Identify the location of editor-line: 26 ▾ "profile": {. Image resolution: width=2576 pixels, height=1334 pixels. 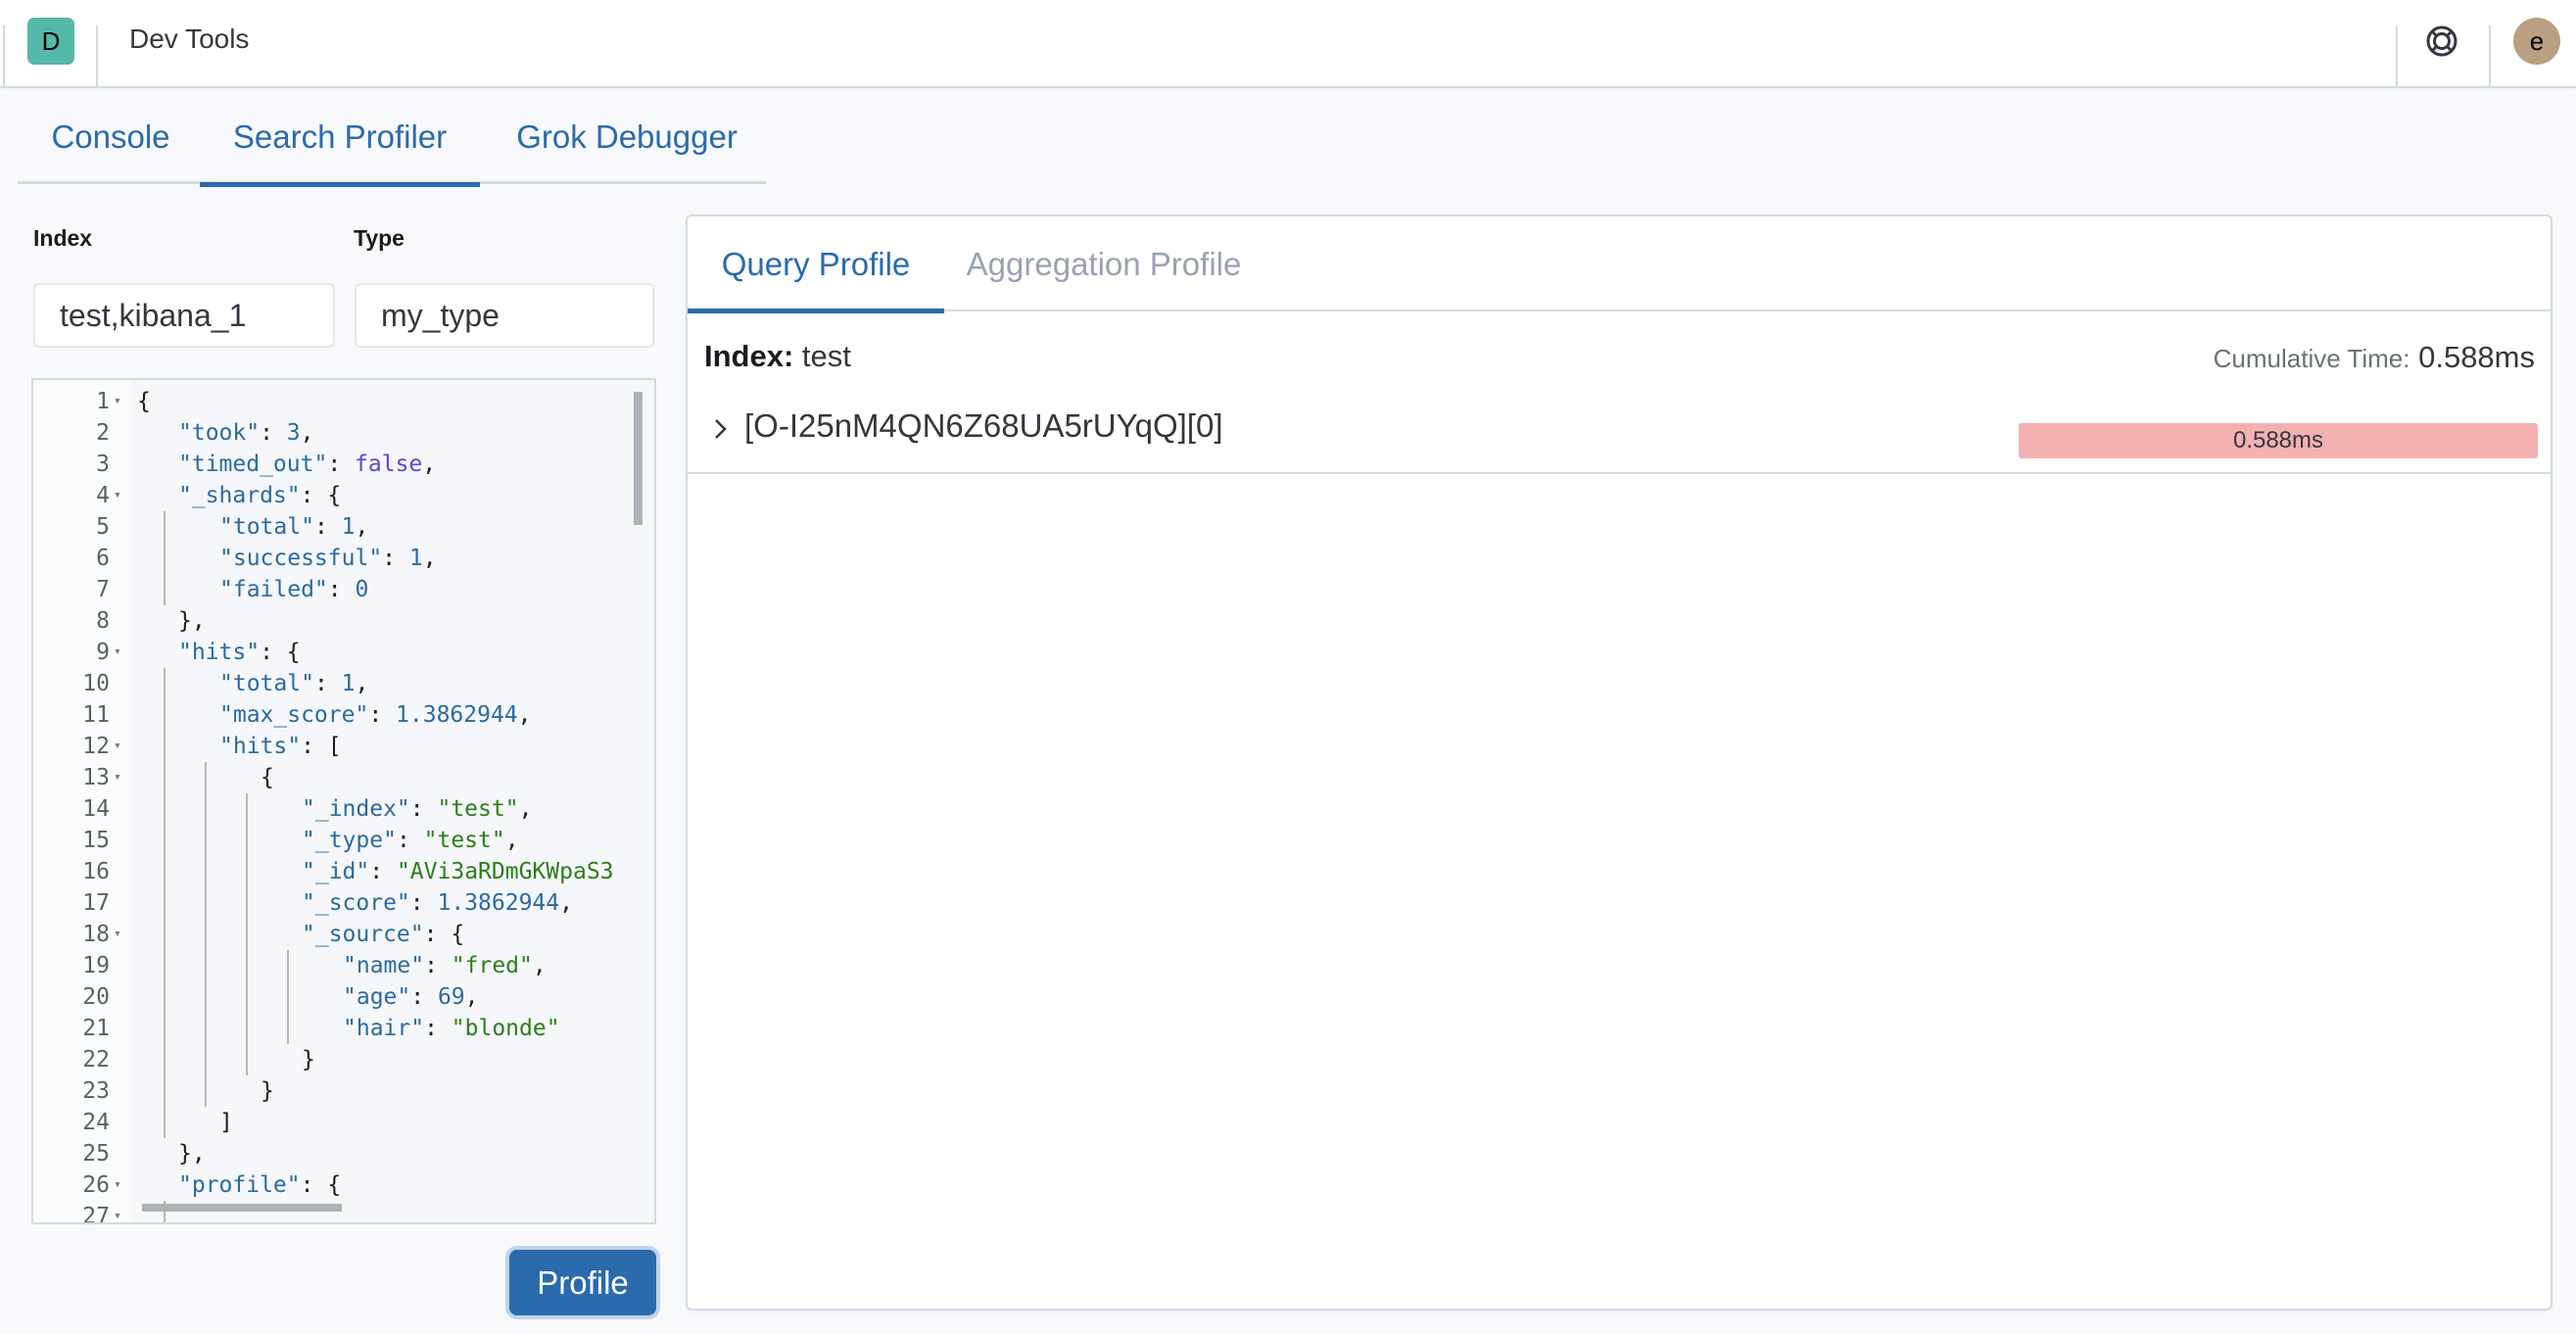
(344, 1185).